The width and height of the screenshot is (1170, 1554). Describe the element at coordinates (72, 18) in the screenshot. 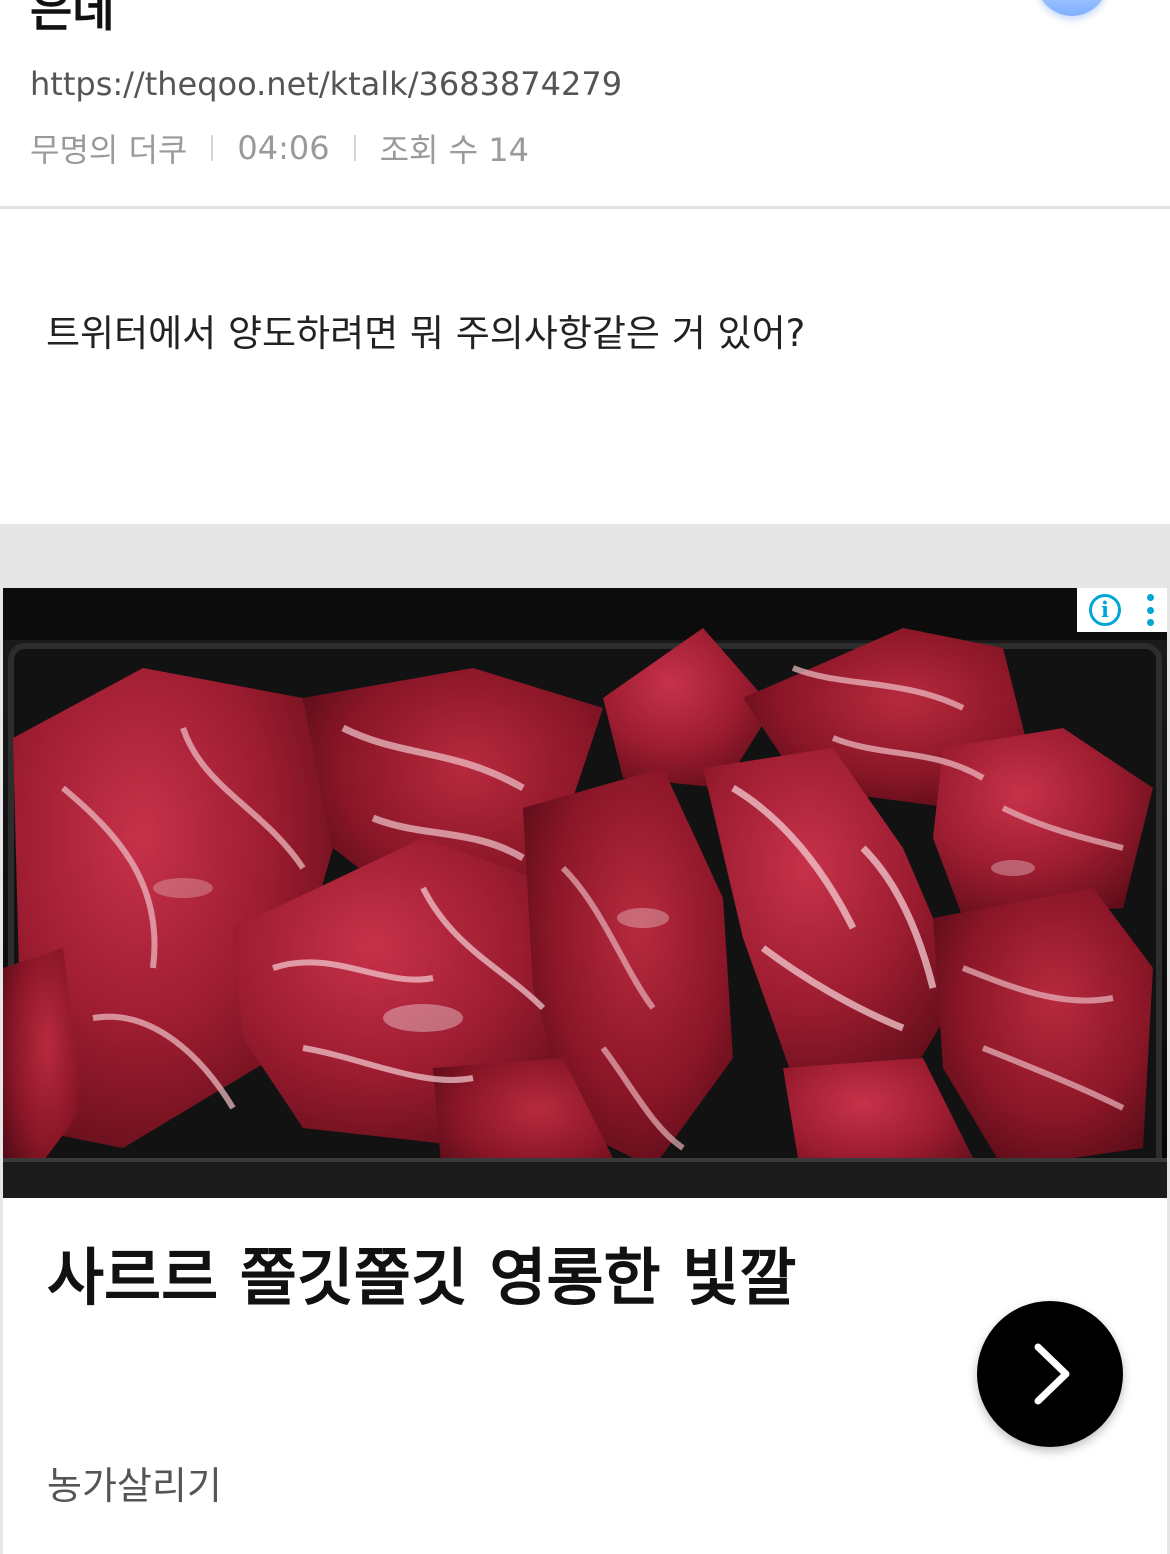

I see `post-title: 은데` at that location.